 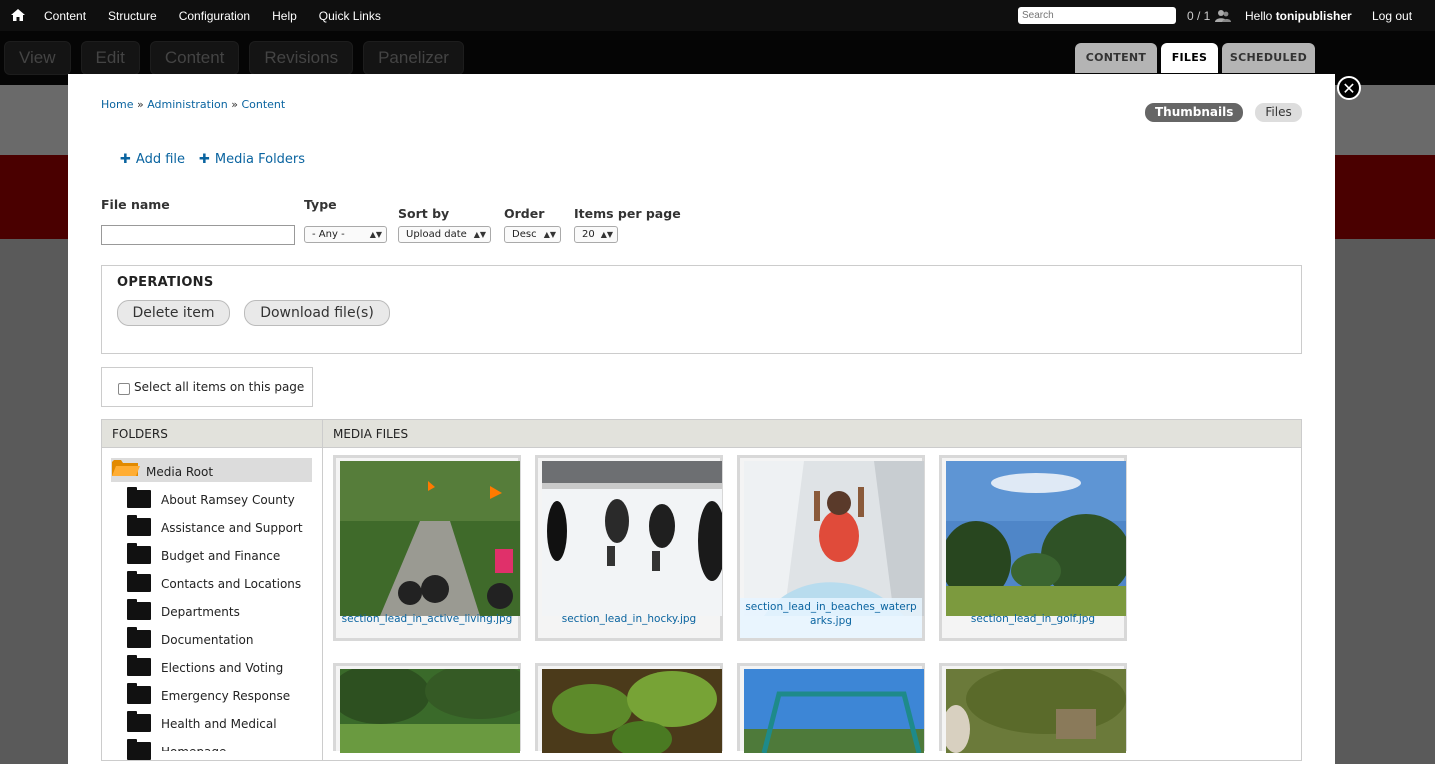 I want to click on type-value: - Any -, so click(x=328, y=234).